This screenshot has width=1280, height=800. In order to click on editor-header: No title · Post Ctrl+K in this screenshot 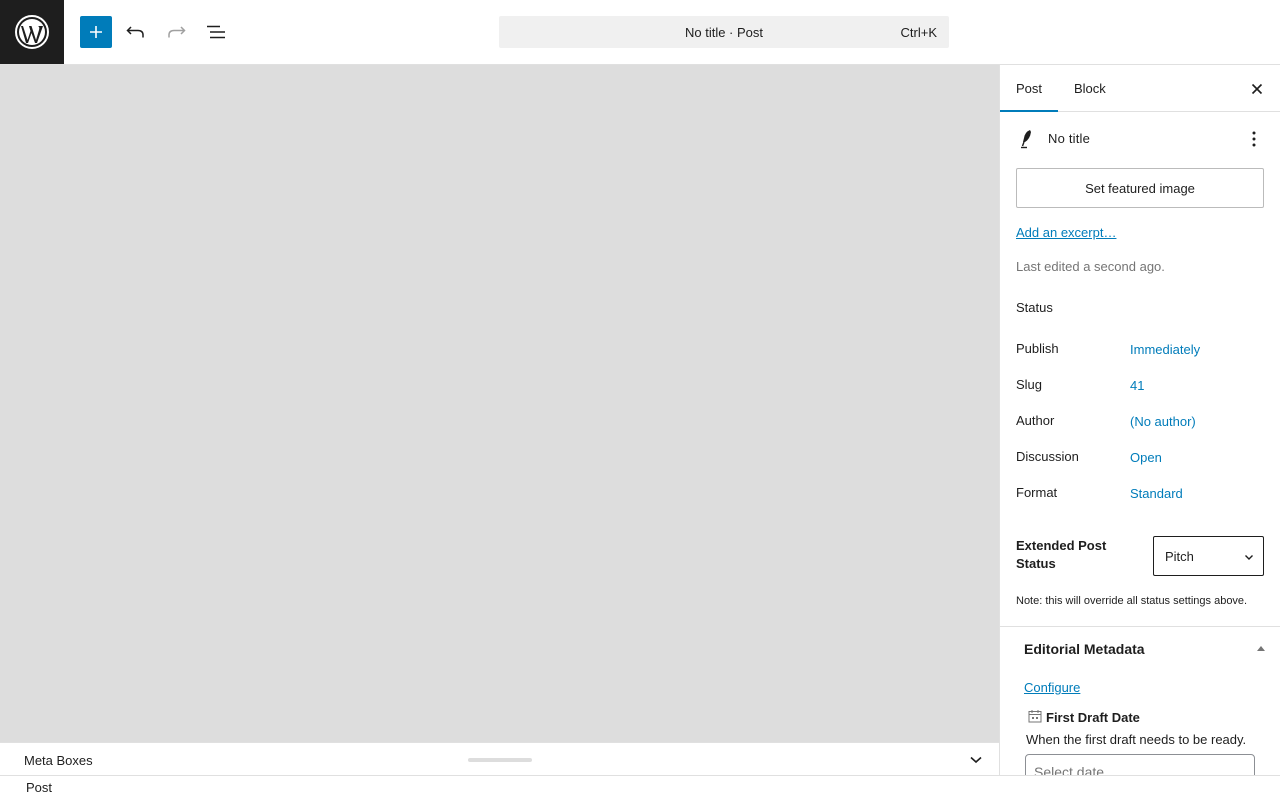, I will do `click(640, 32)`.